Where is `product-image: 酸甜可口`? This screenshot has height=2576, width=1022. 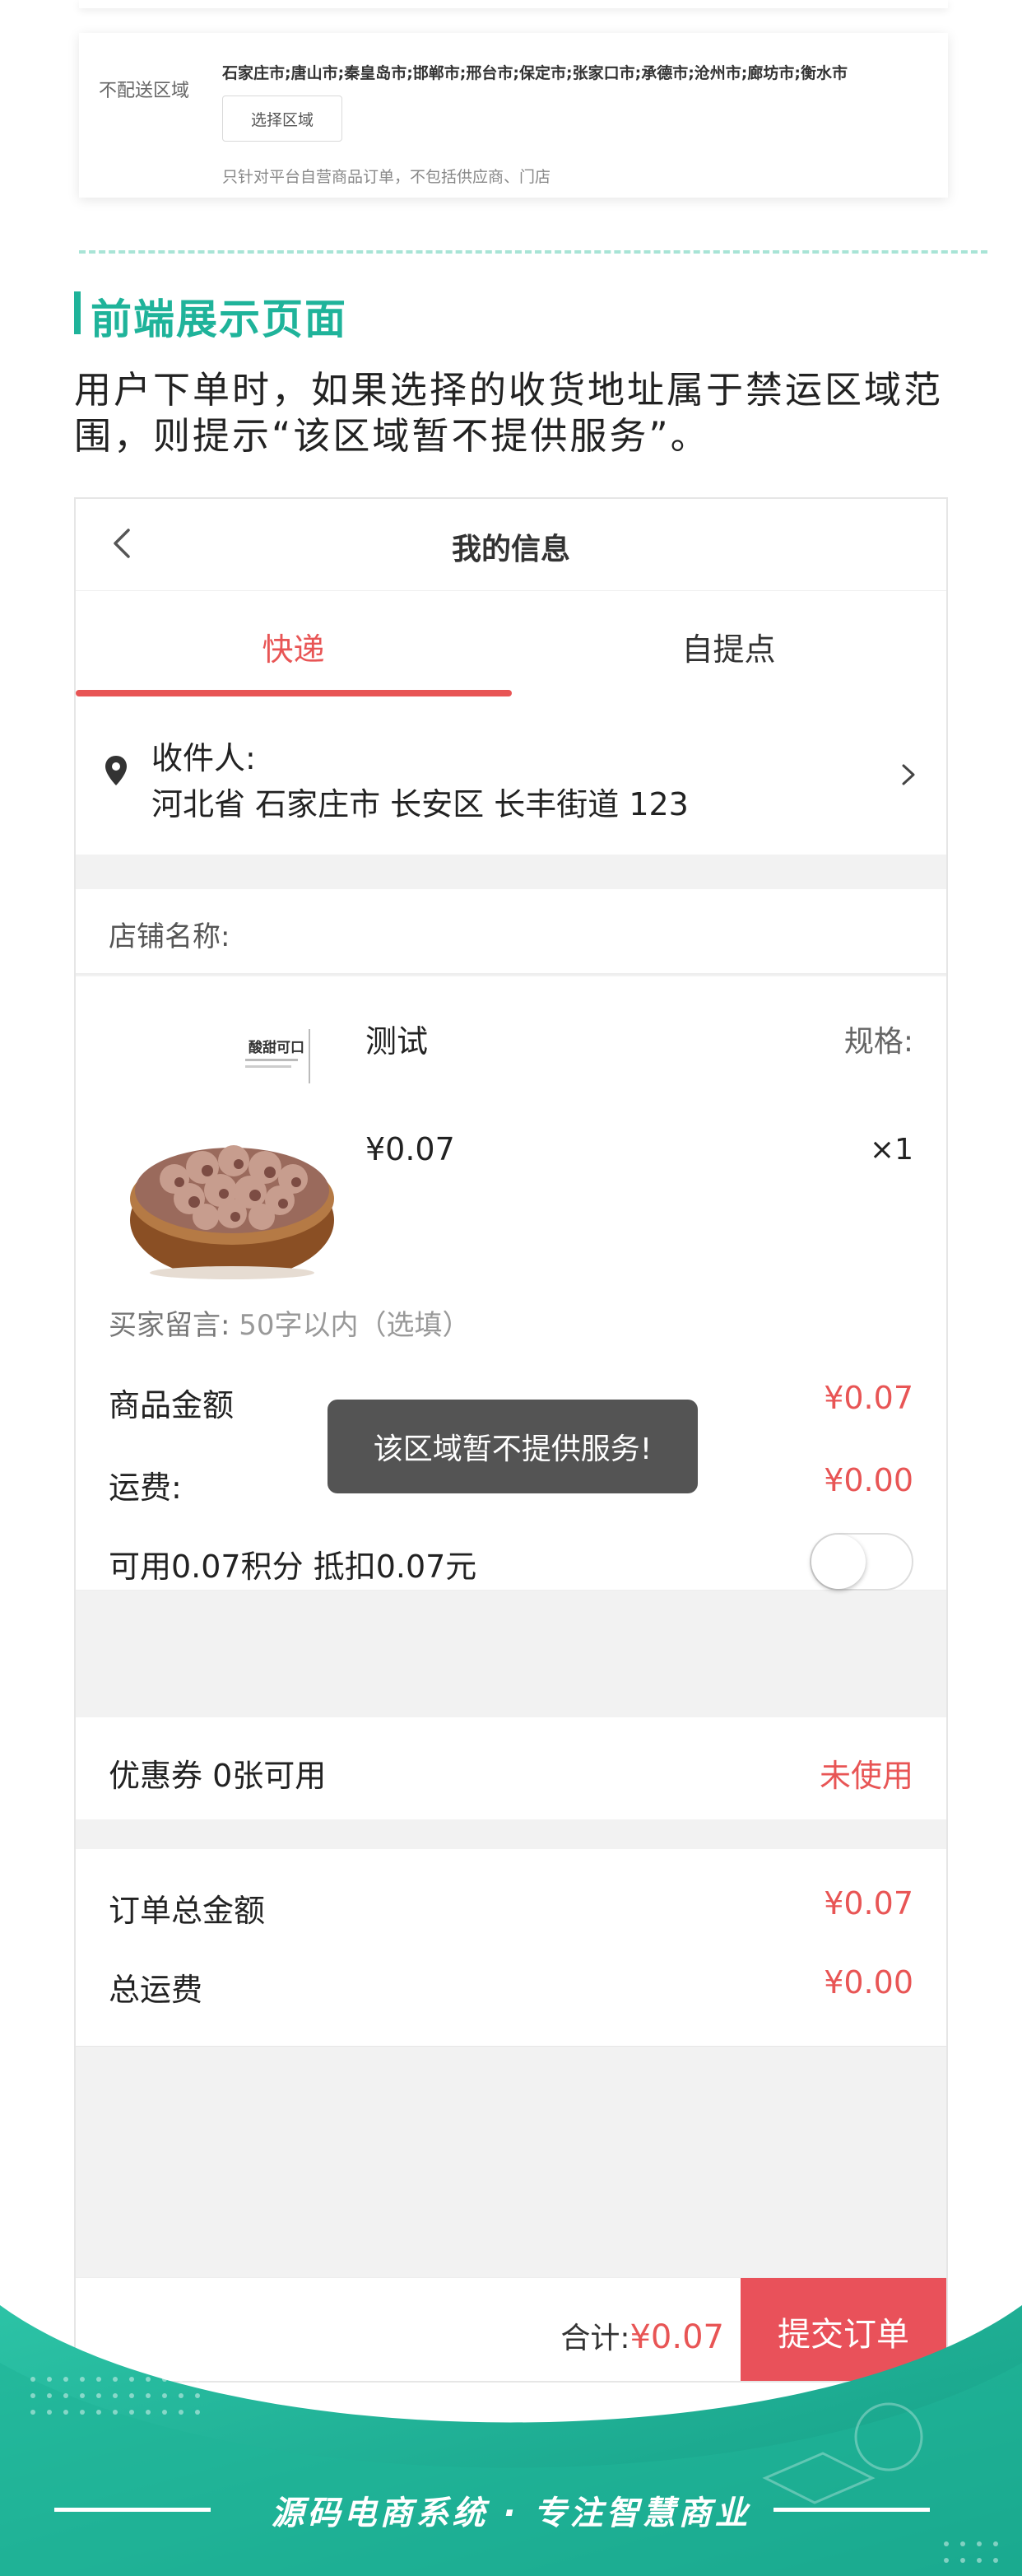
product-image: 酸甜可口 is located at coordinates (232, 1144).